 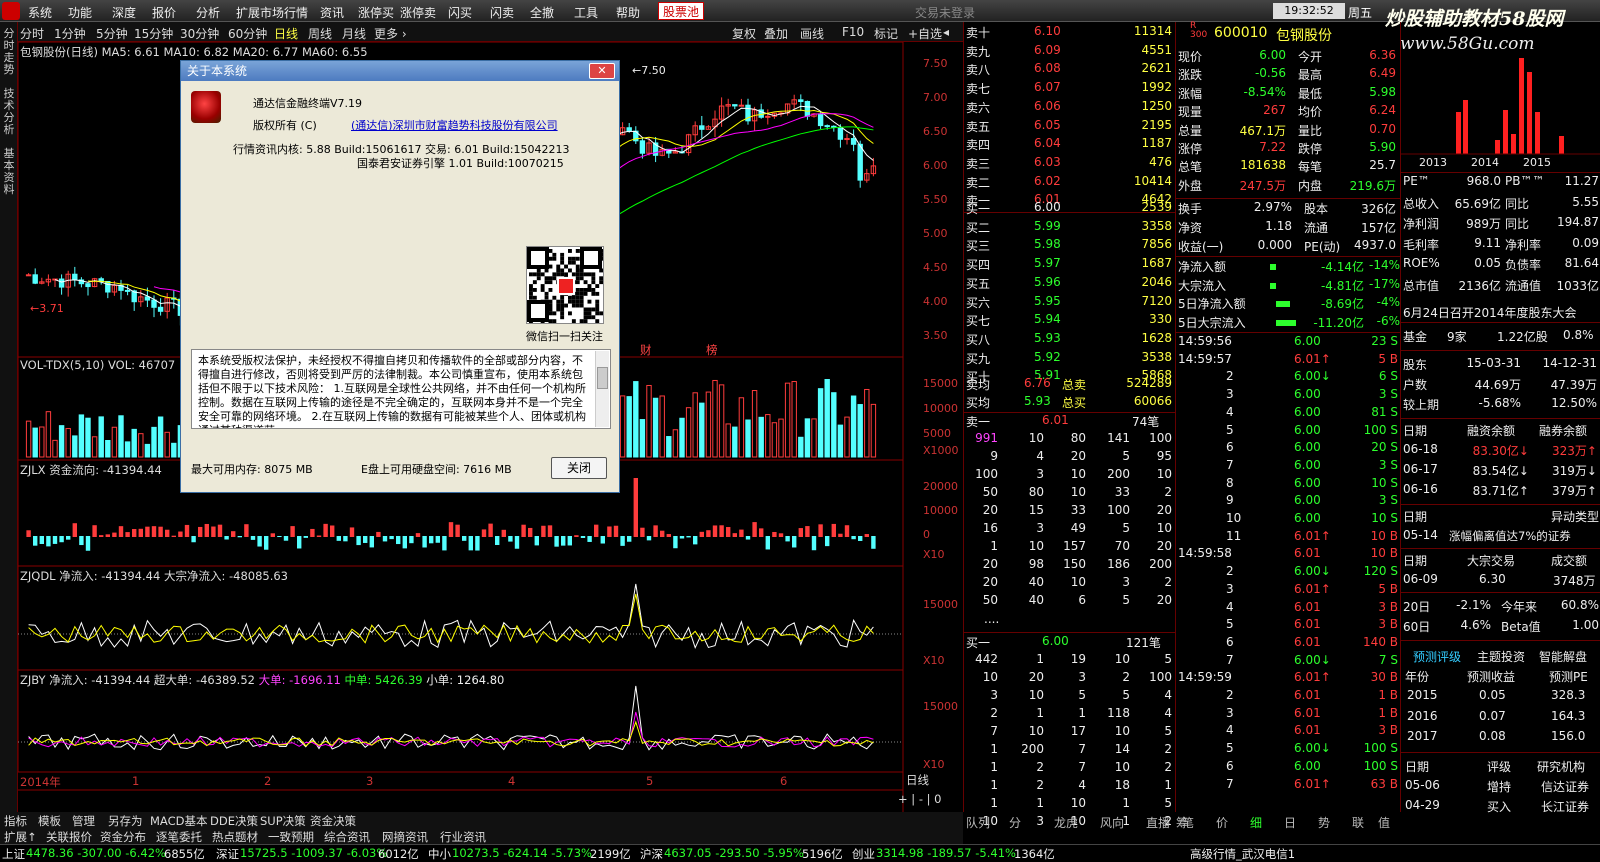 I want to click on extension-tab-4: 热点题材, so click(x=235, y=837).